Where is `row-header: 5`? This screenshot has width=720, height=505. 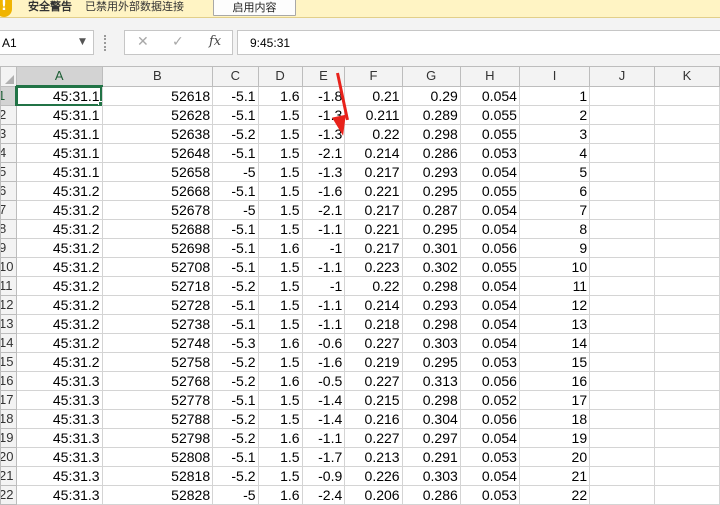
row-header: 5 is located at coordinates (8, 172).